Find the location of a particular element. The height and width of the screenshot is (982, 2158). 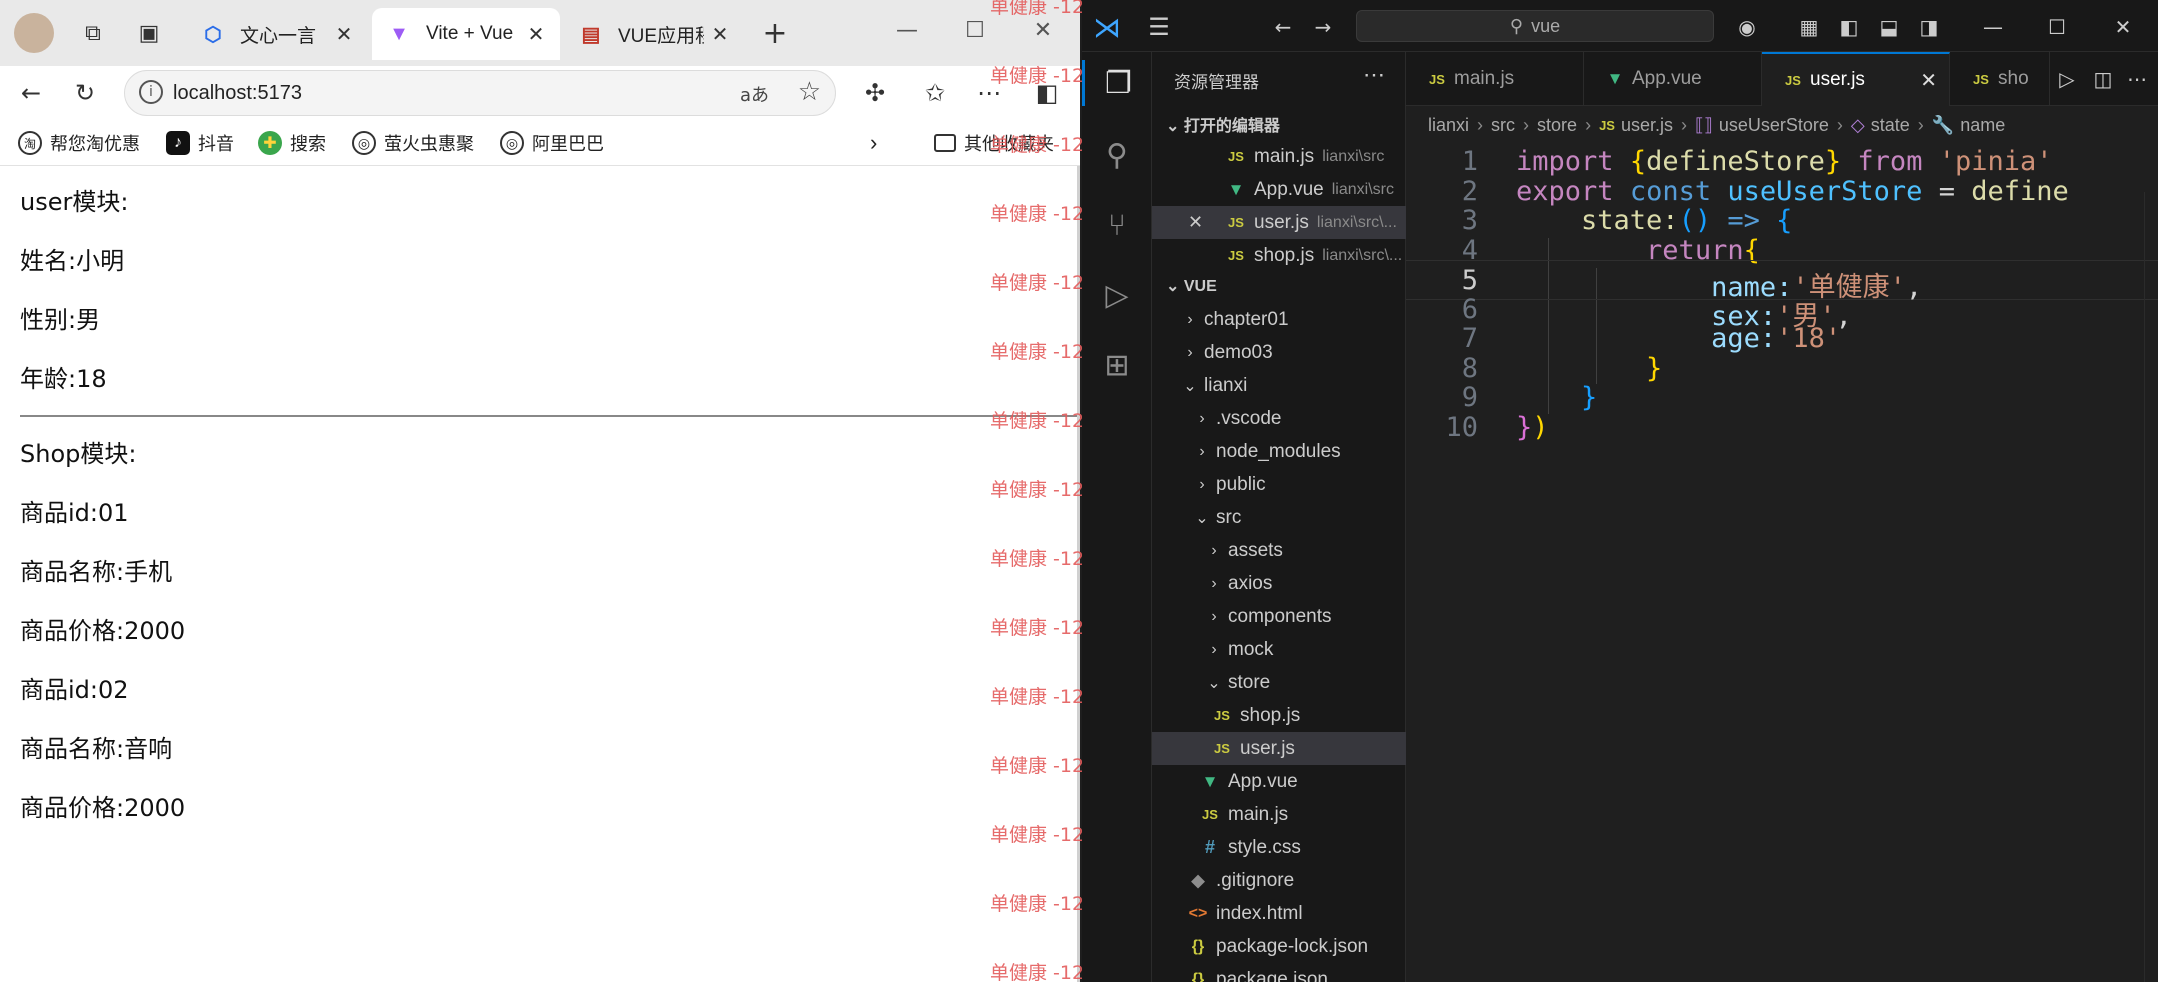

source-control-icon: ⑂ is located at coordinates (1117, 225).